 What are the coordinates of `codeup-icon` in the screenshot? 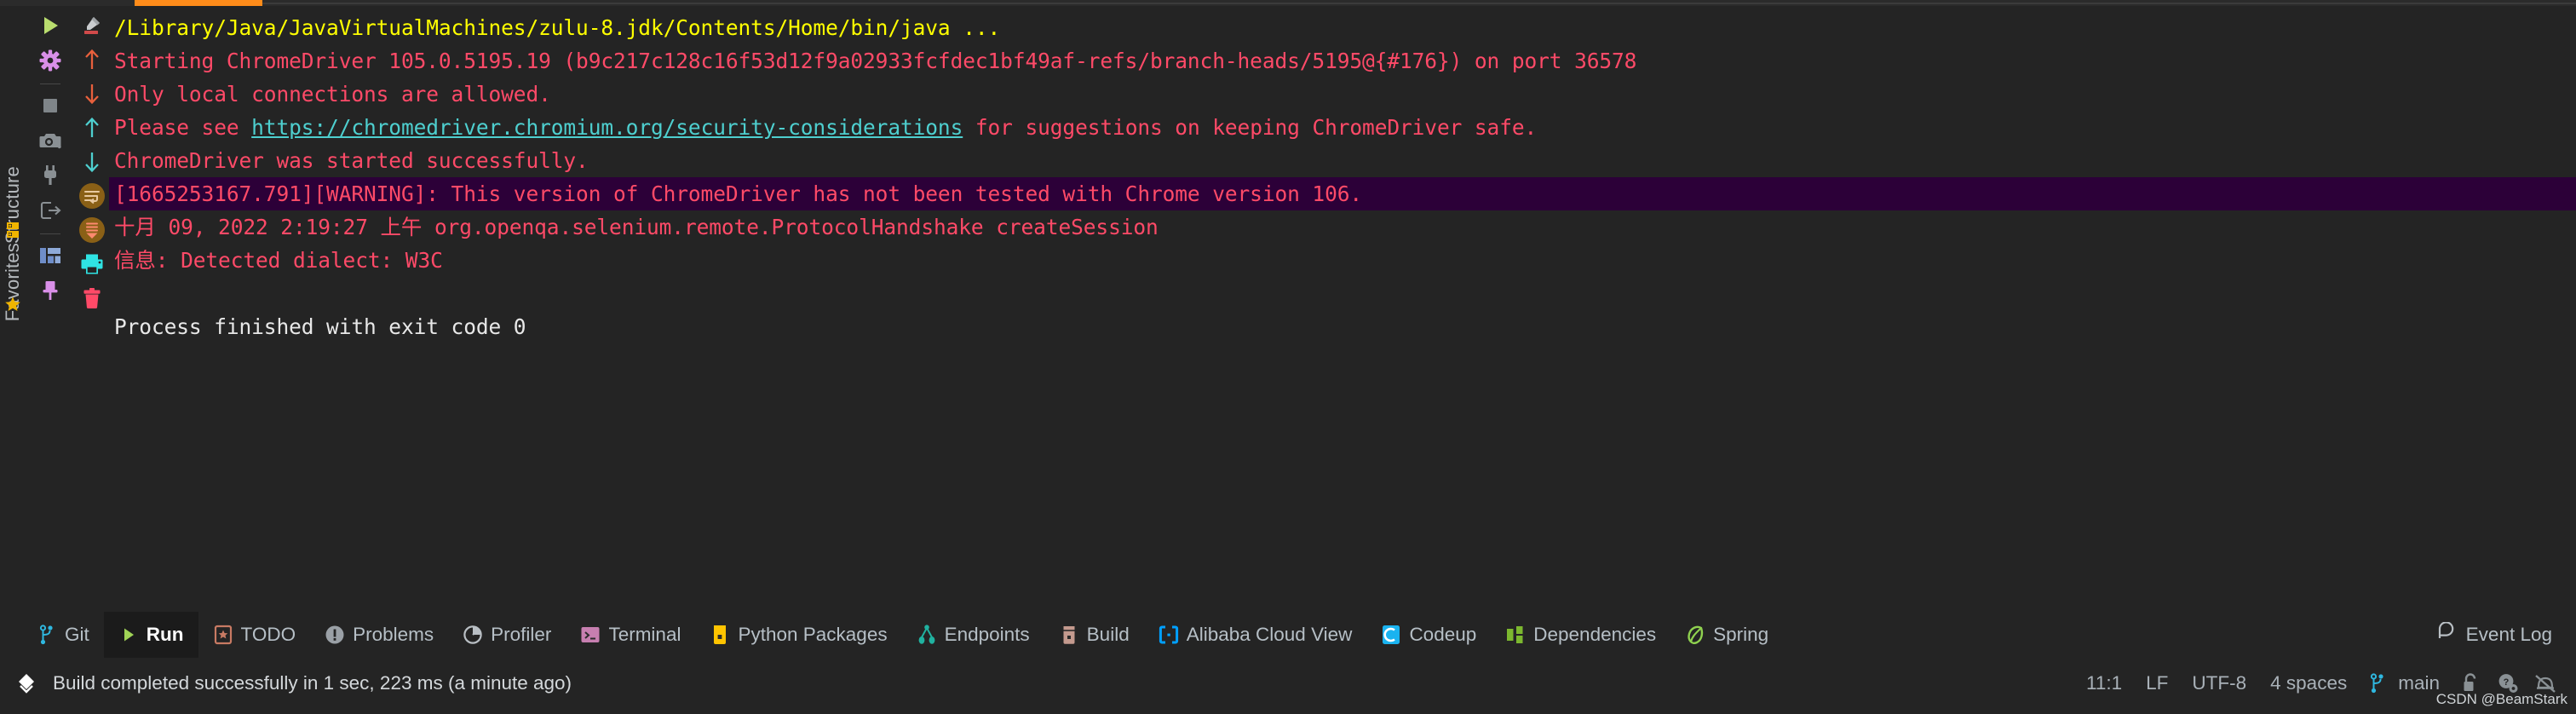 It's located at (1391, 635).